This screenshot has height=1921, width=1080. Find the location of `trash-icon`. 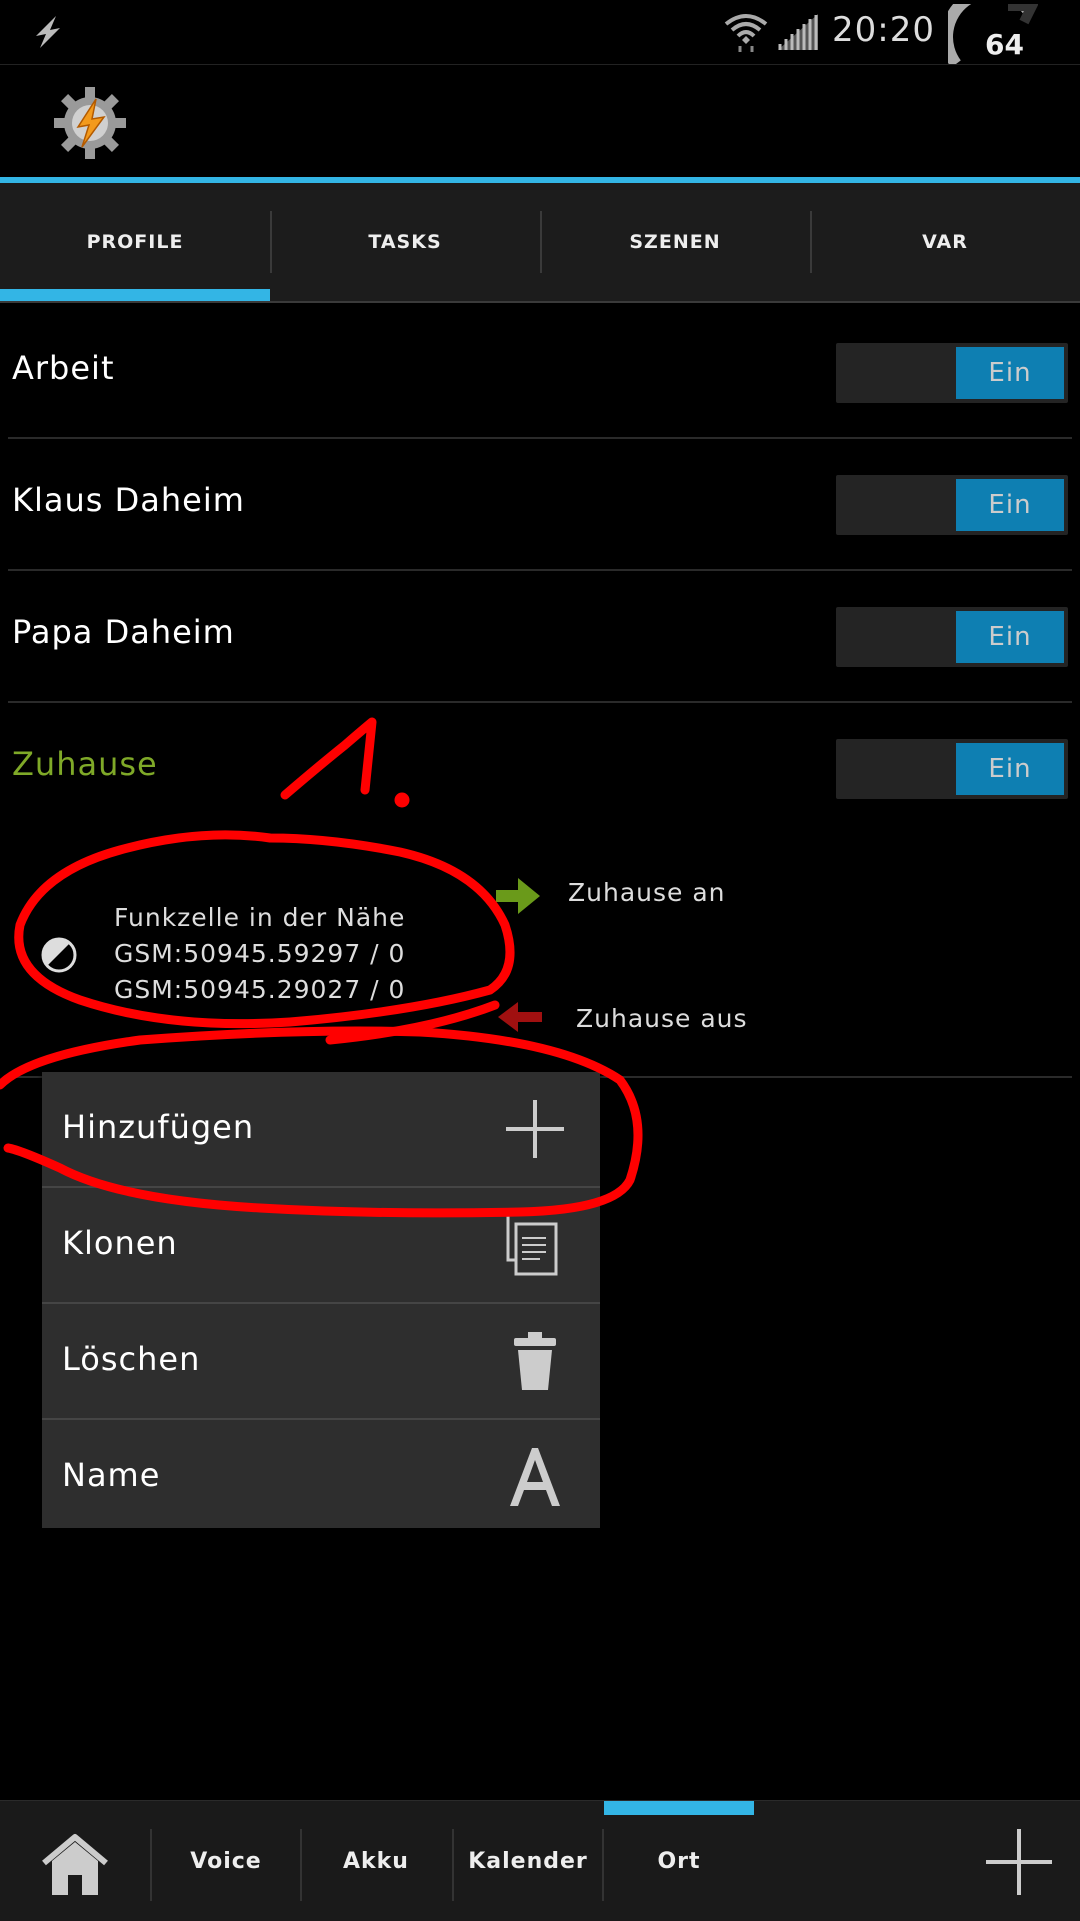

trash-icon is located at coordinates (535, 1361).